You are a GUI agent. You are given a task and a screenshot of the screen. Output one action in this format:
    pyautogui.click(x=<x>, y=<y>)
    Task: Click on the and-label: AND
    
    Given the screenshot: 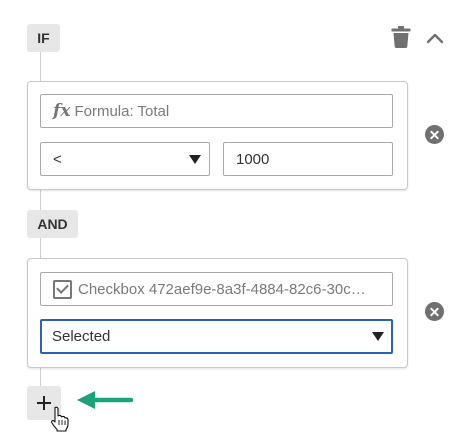 What is the action you would take?
    pyautogui.click(x=52, y=224)
    